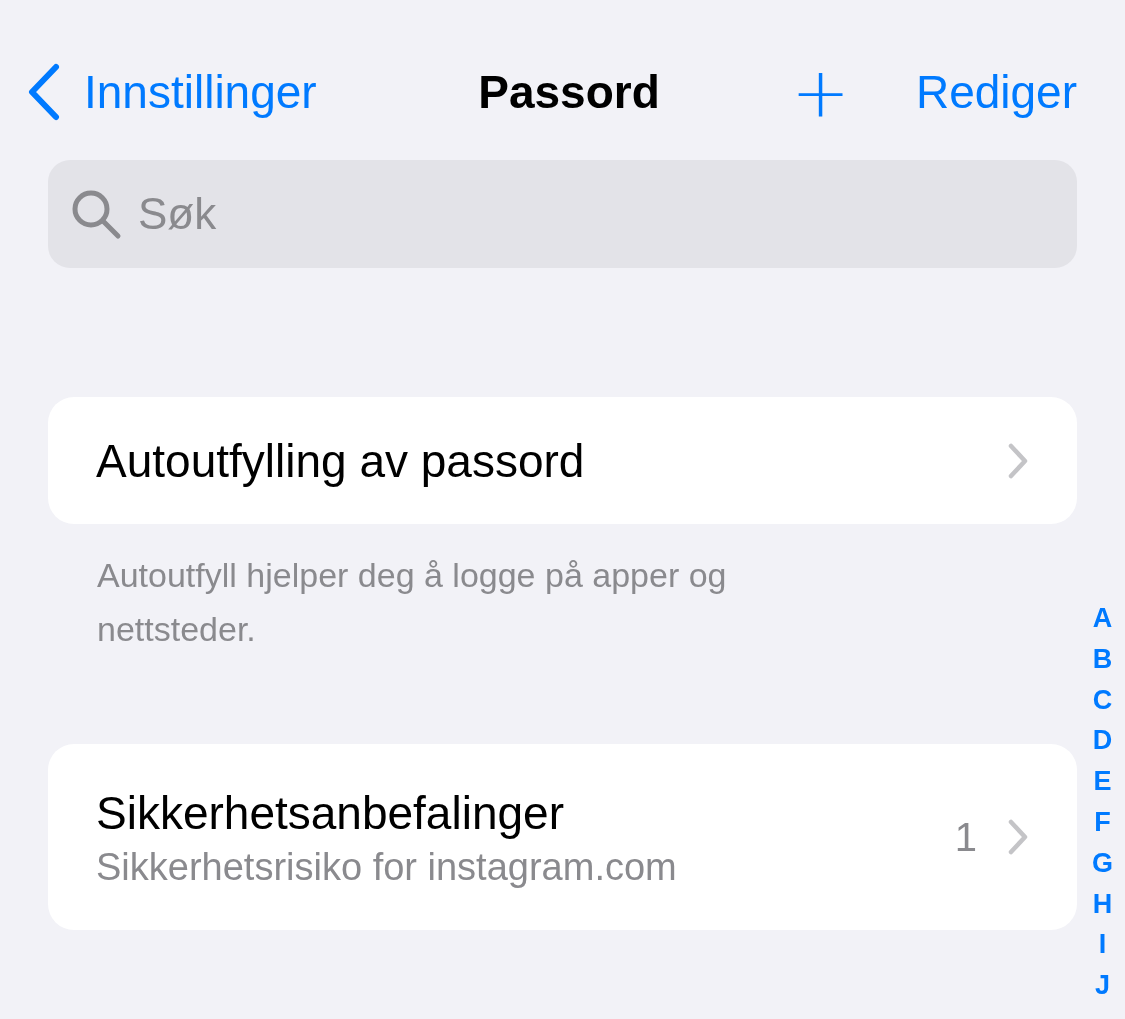 The height and width of the screenshot is (1019, 1125). I want to click on index-letter: C, so click(1102, 700).